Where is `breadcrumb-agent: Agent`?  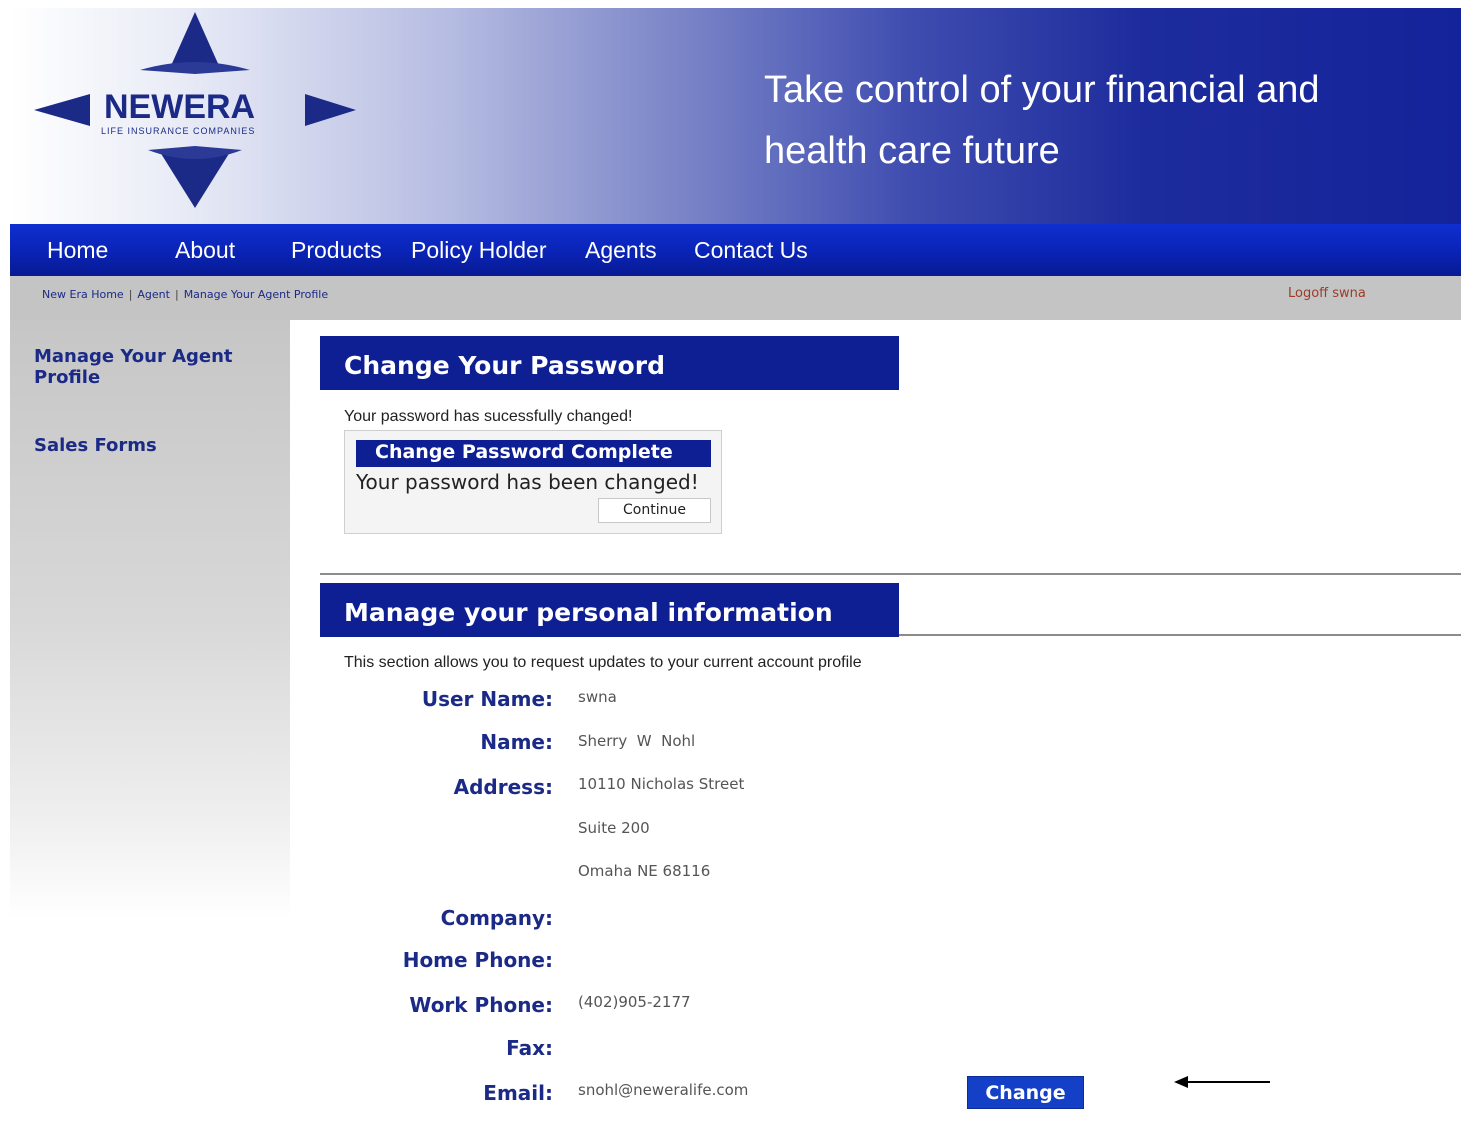 breadcrumb-agent: Agent is located at coordinates (153, 294).